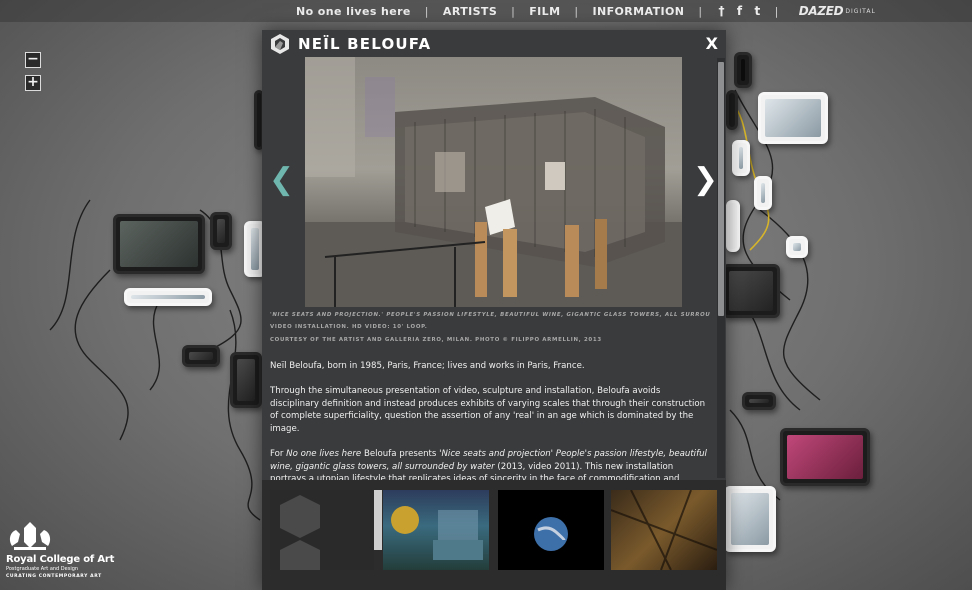 The width and height of the screenshot is (972, 590). Describe the element at coordinates (30, 536) in the screenshot. I see `royal-crest-icon` at that location.